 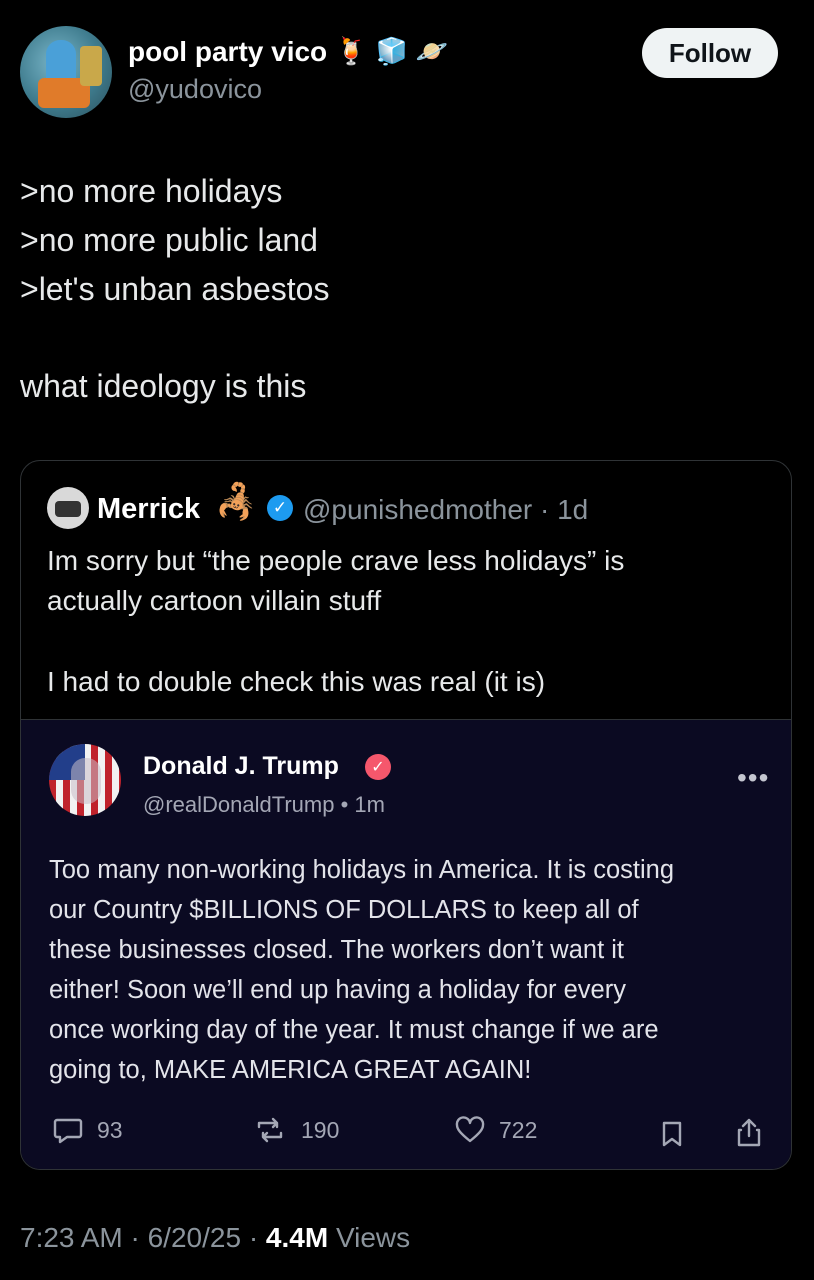 I want to click on ice-cube-emoji-icon: 🧊, so click(x=391, y=52).